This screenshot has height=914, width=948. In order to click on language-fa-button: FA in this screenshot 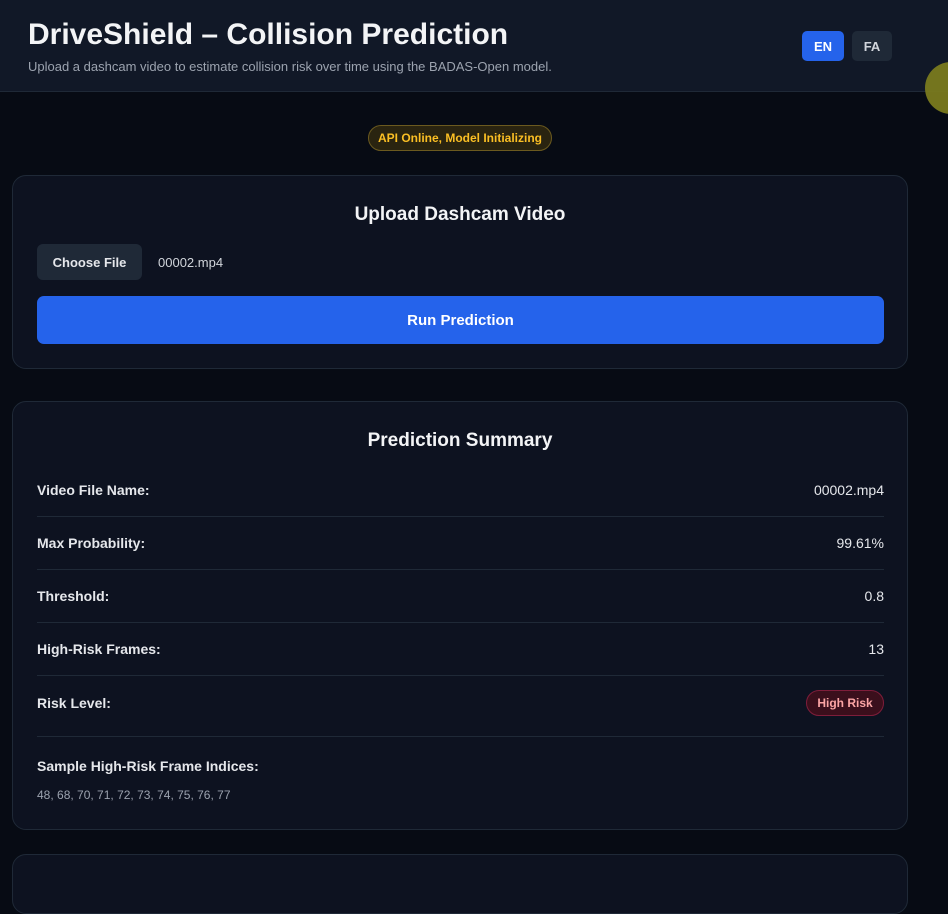, I will do `click(872, 46)`.